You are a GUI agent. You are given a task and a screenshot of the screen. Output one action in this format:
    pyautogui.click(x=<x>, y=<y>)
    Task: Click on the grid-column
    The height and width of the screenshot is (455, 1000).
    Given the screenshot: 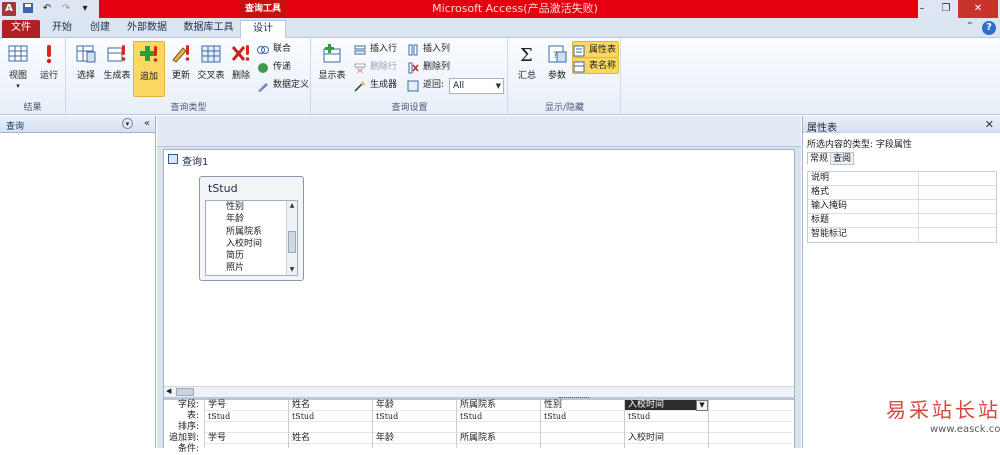 What is the action you would take?
    pyautogui.click(x=750, y=424)
    